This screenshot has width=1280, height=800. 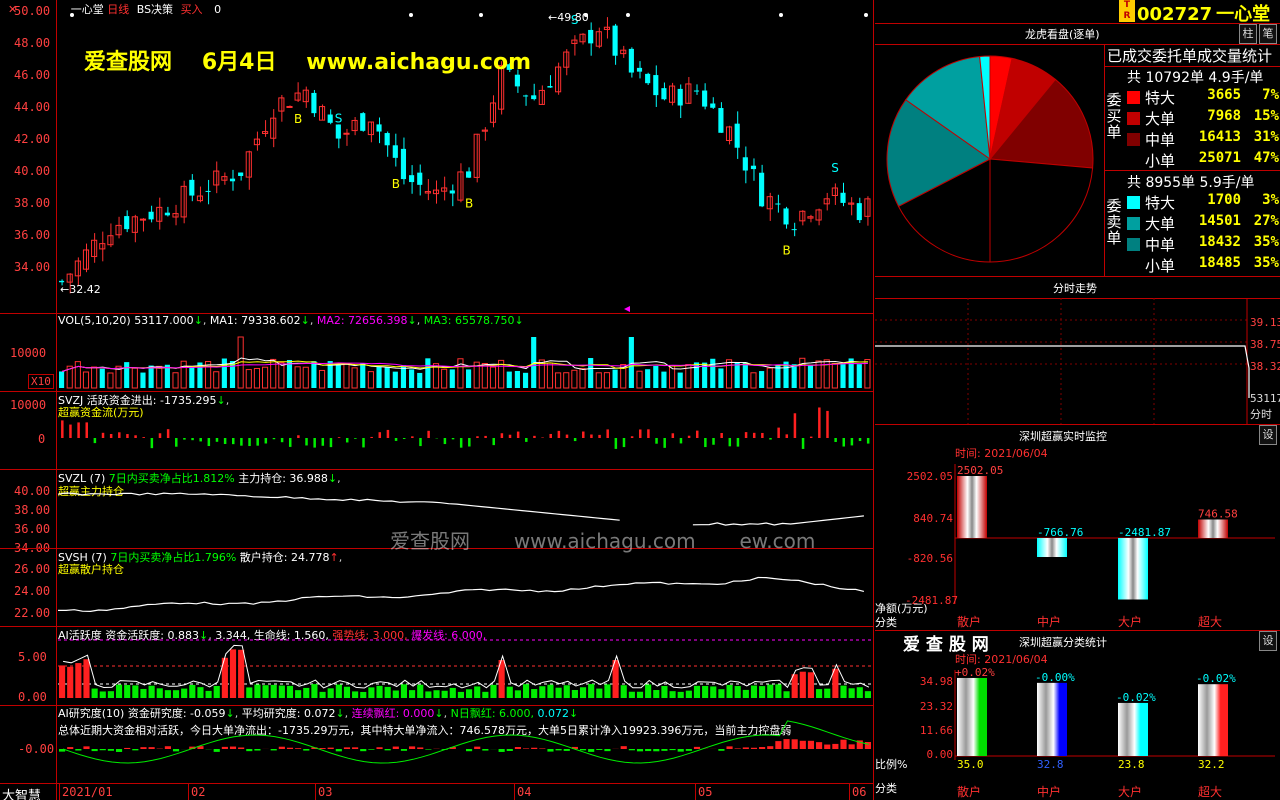 I want to click on order-pie-chart, so click(x=990, y=159).